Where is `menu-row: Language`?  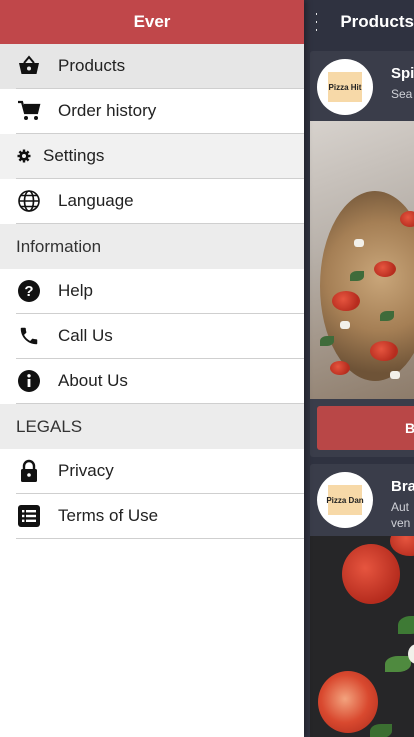 menu-row: Language is located at coordinates (152, 201).